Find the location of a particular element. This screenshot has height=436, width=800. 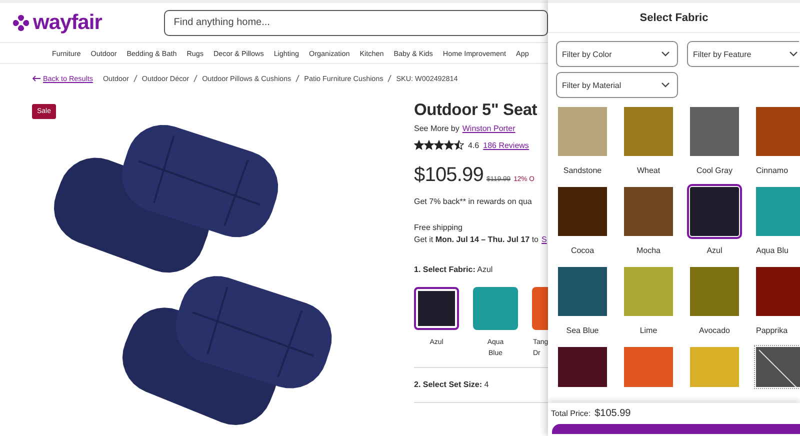

swatch-label: Sea Blue is located at coordinates (582, 330).